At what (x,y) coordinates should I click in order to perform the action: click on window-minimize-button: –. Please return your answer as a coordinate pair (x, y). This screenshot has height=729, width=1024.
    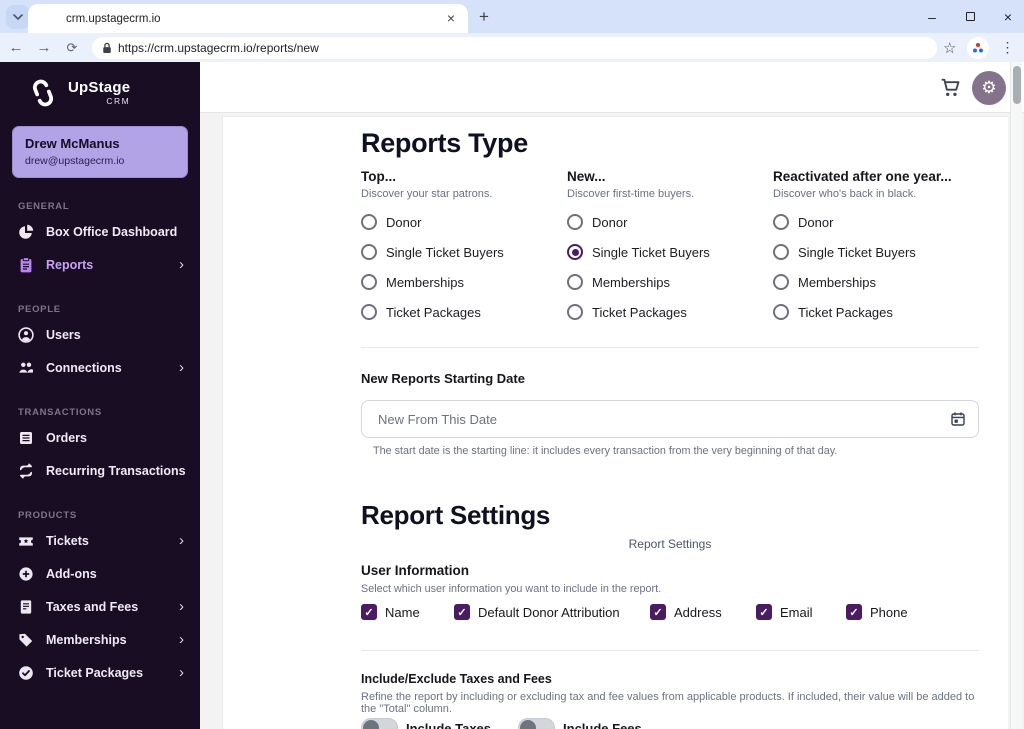
    Looking at the image, I should click on (932, 17).